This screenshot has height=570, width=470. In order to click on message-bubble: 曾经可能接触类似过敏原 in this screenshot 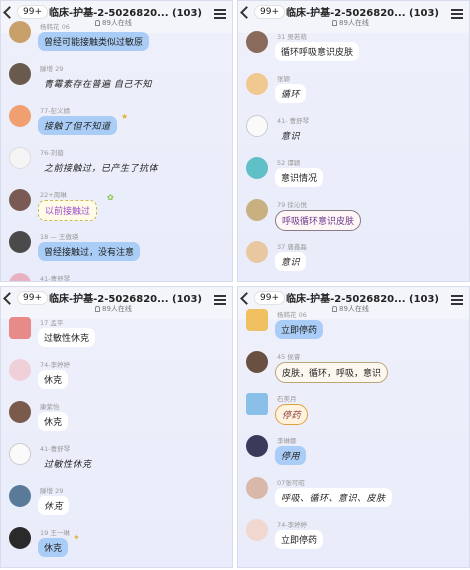, I will do `click(94, 41)`.